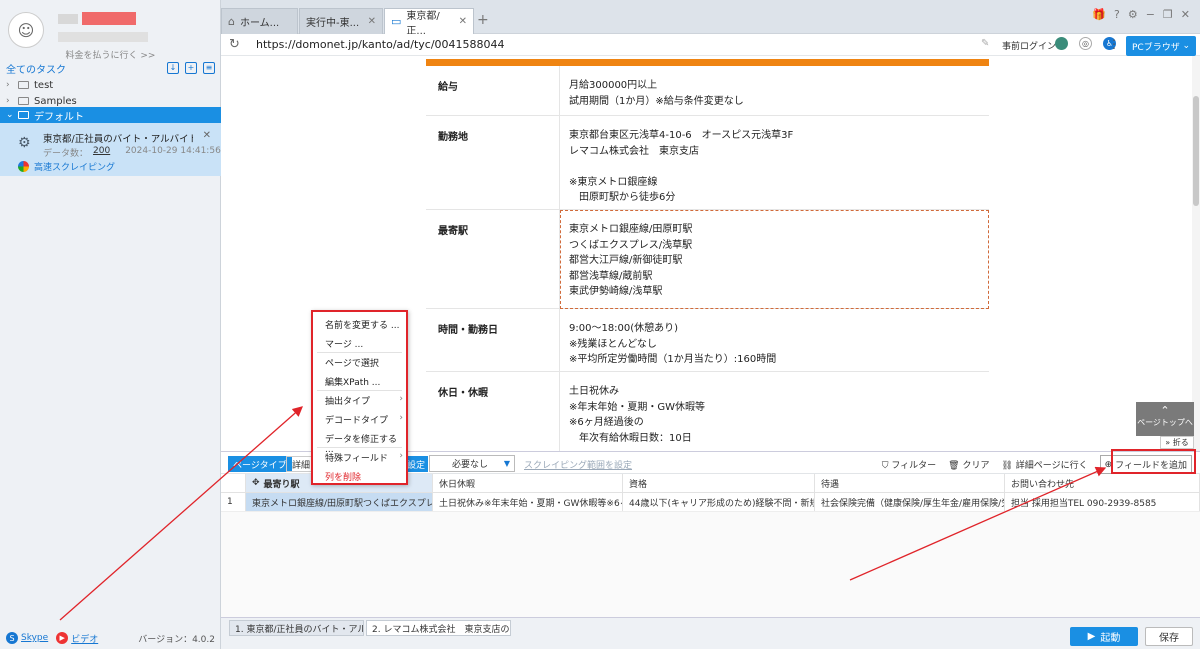  Describe the element at coordinates (453, 135) in the screenshot. I see `row-label: 勤務地` at that location.